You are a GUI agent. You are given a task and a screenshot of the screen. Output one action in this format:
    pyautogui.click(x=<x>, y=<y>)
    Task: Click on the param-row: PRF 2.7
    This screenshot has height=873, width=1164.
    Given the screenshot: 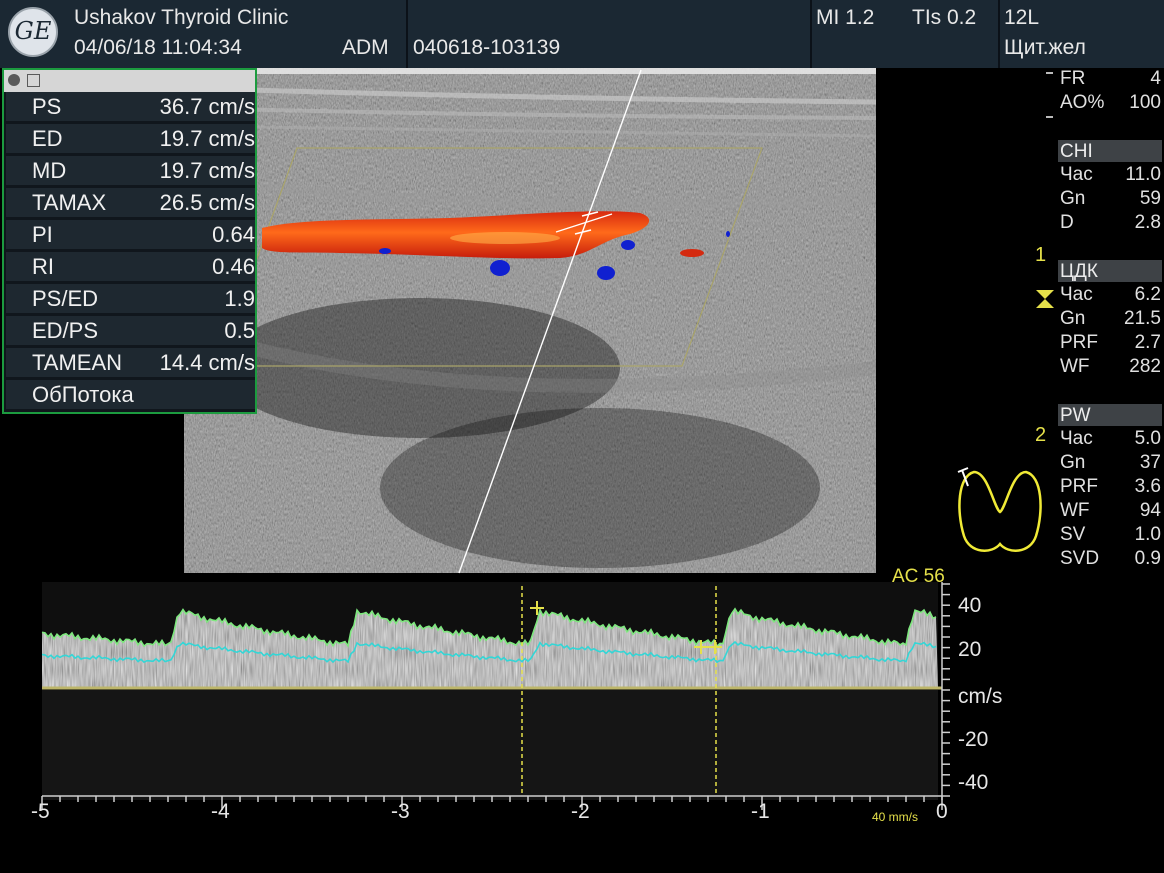 What is the action you would take?
    pyautogui.click(x=1110, y=344)
    